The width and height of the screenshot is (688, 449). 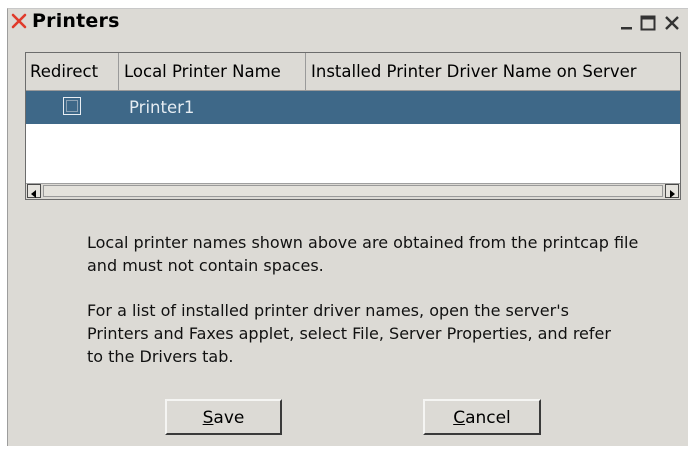 What do you see at coordinates (488, 418) in the screenshot?
I see `cancel-label: ancel` at bounding box center [488, 418].